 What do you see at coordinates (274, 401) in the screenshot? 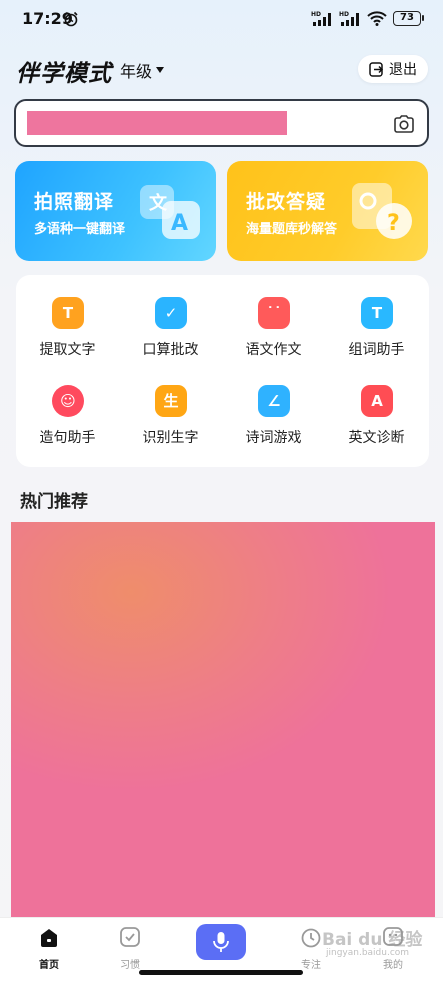
I see `poetry-game-icon: ∠` at bounding box center [274, 401].